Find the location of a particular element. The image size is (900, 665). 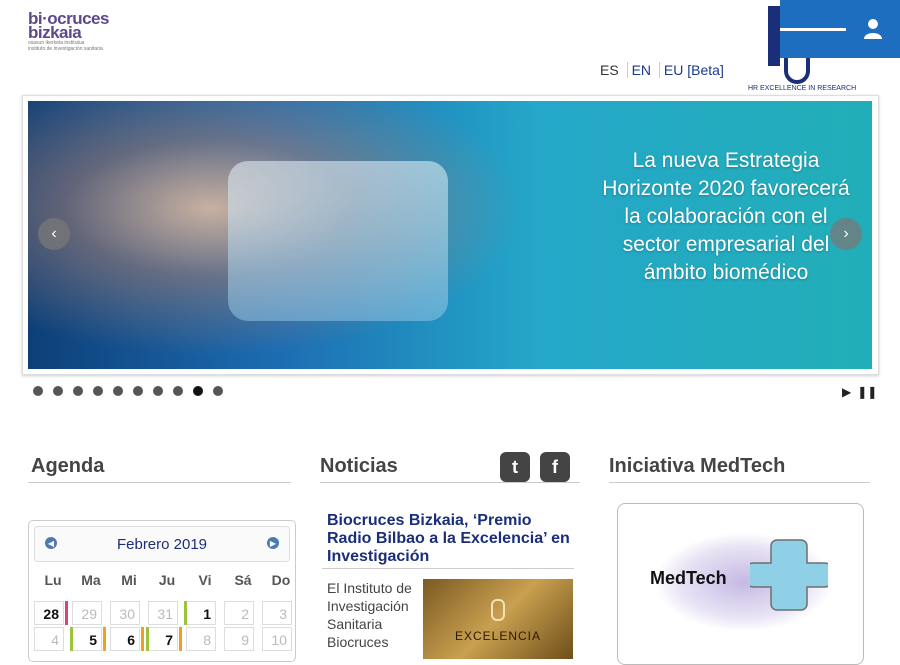

weekday: Sá is located at coordinates (243, 580).